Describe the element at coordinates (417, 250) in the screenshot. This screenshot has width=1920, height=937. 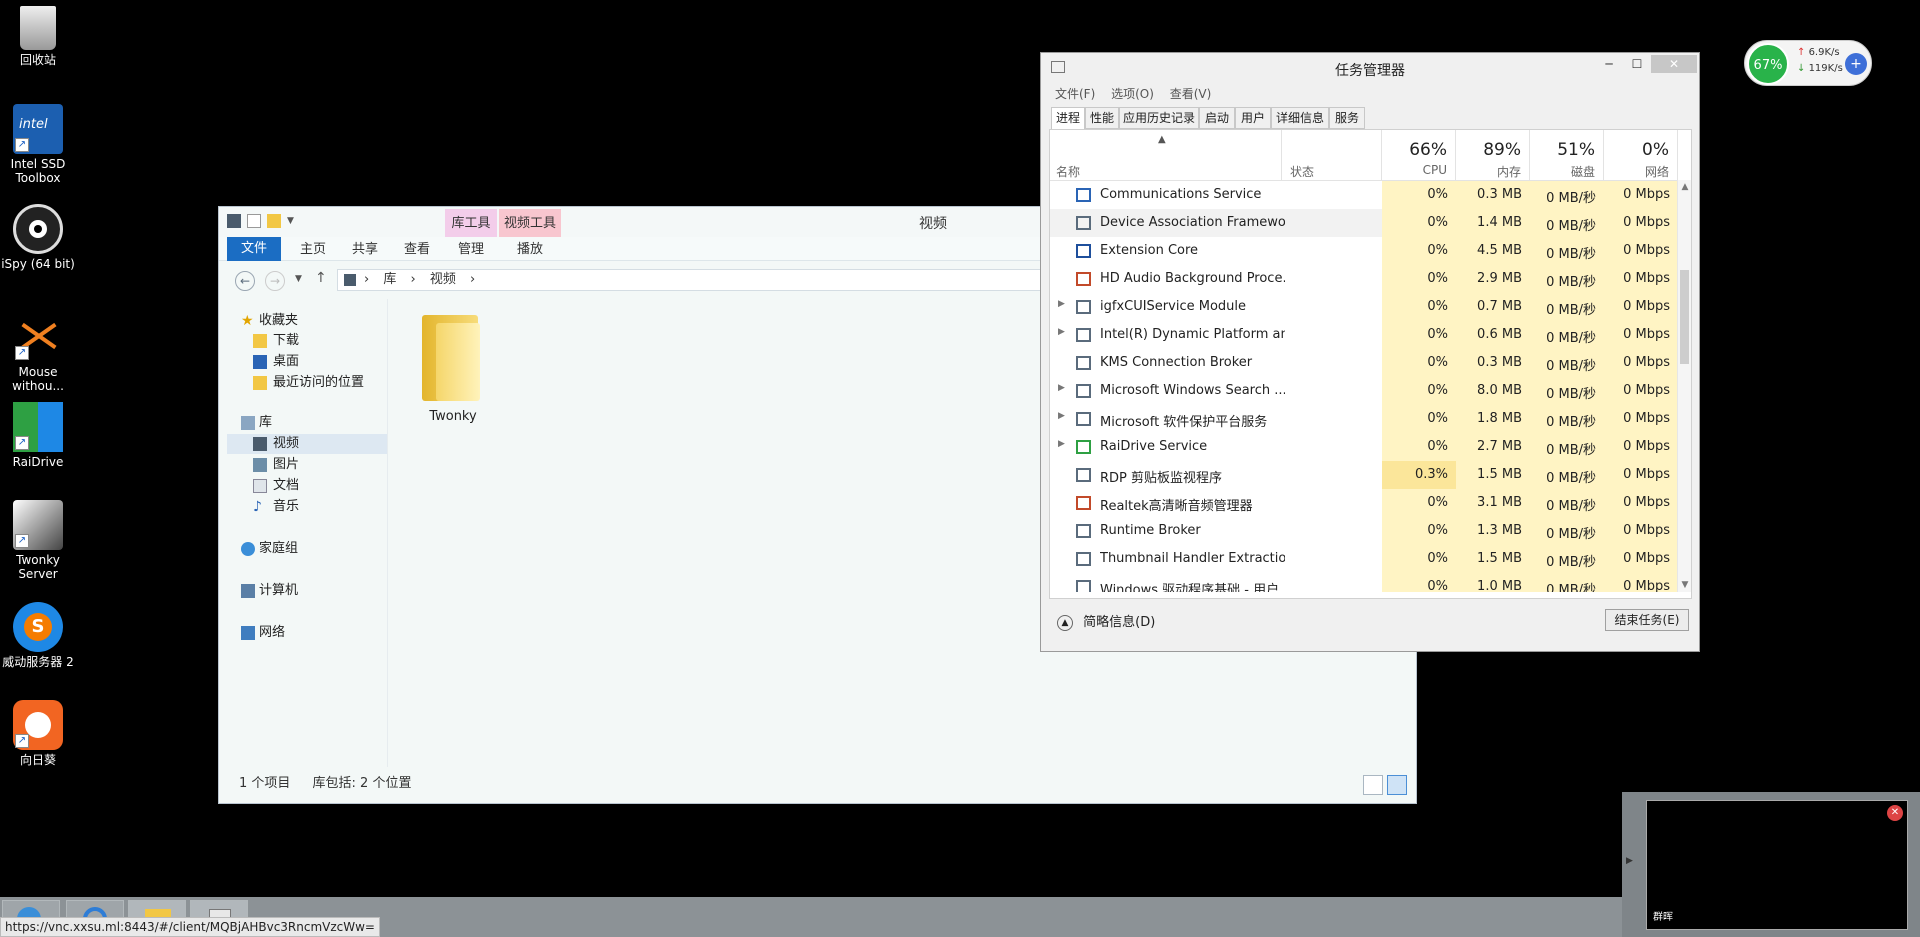
I see `tab-view: 查看` at that location.